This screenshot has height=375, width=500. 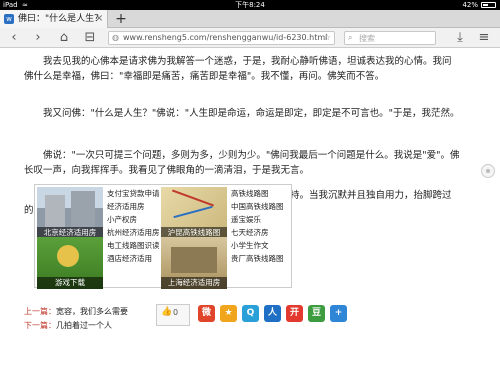 What do you see at coordinates (90, 38) in the screenshot?
I see `bookmarks-button: ⊟` at bounding box center [90, 38].